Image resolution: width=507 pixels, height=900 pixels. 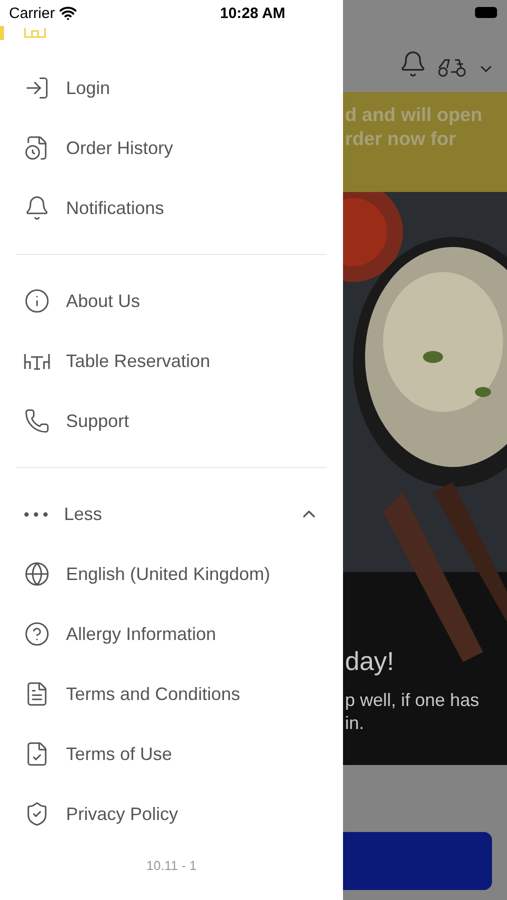 I want to click on status-time: 10:28 AM, so click(x=253, y=13).